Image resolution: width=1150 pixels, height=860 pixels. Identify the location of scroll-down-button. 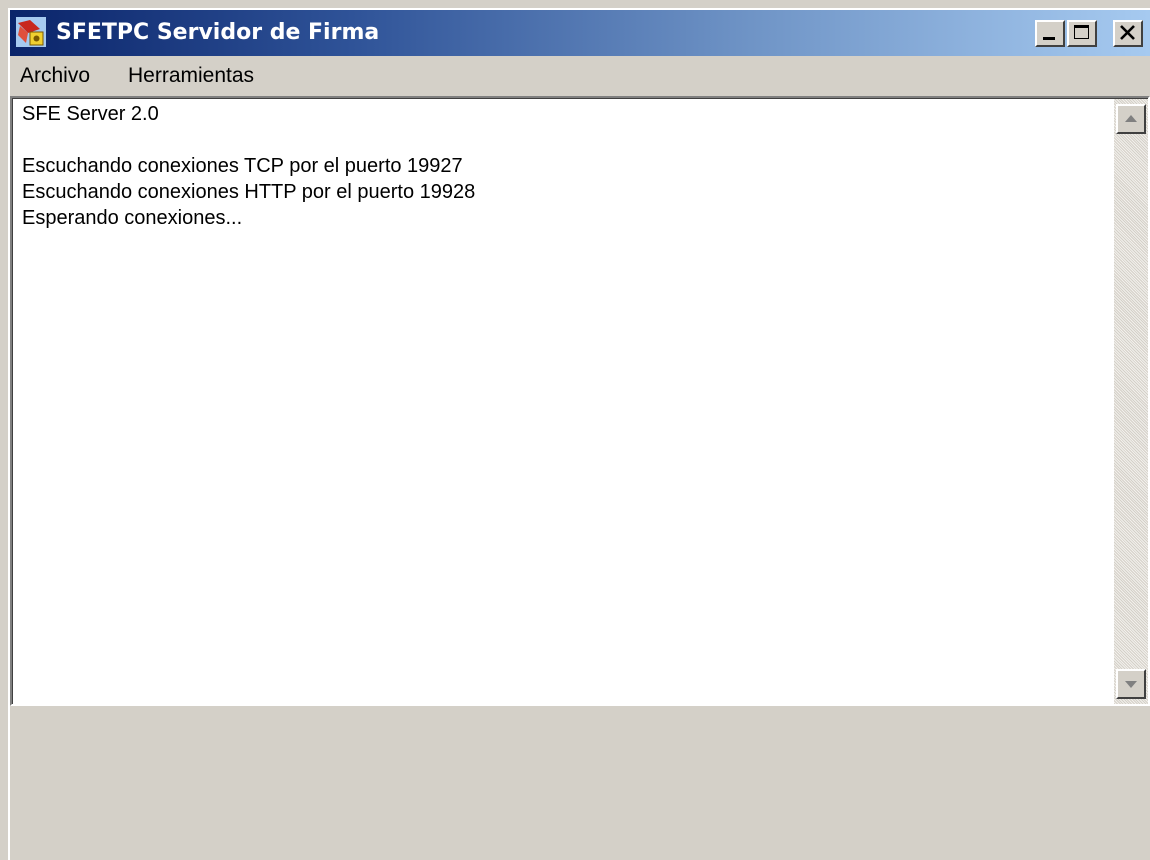
(1131, 684).